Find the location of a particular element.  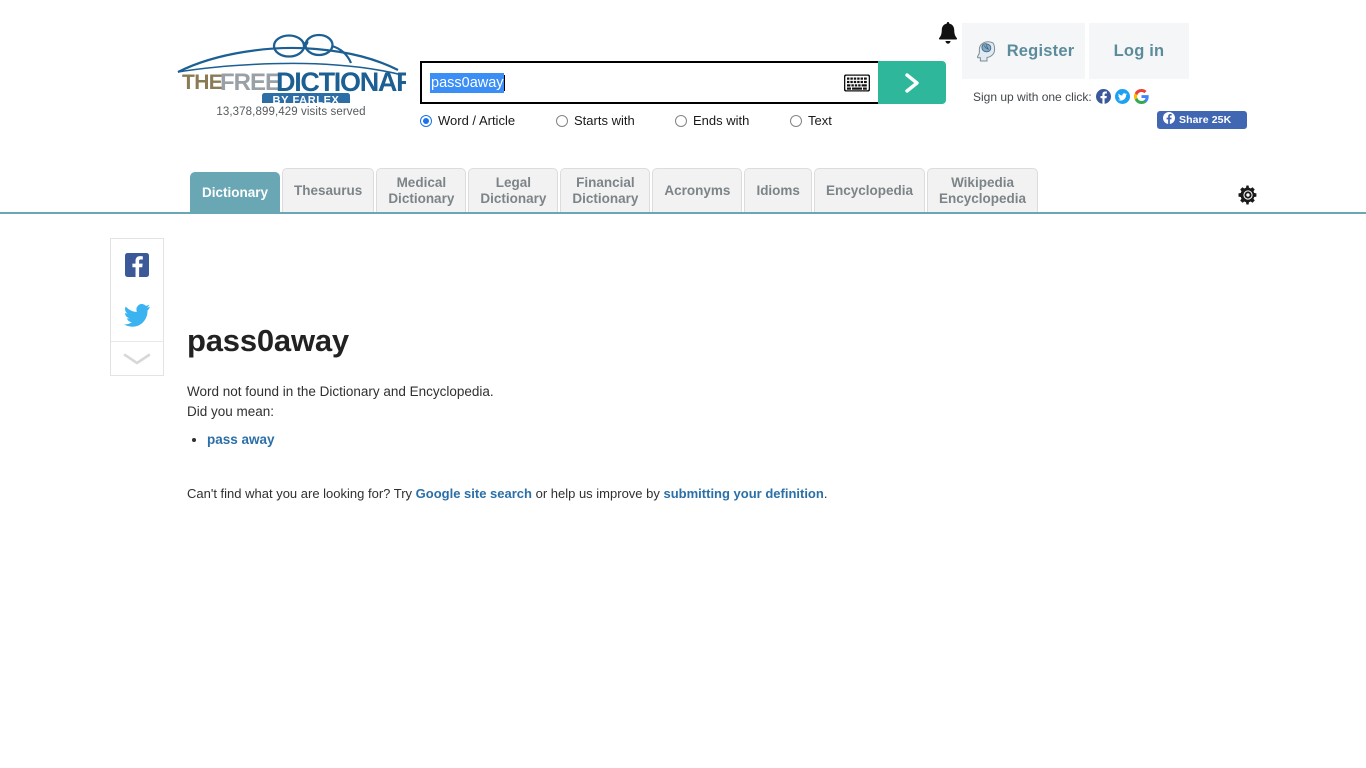

radio-label: Starts with is located at coordinates (604, 120).